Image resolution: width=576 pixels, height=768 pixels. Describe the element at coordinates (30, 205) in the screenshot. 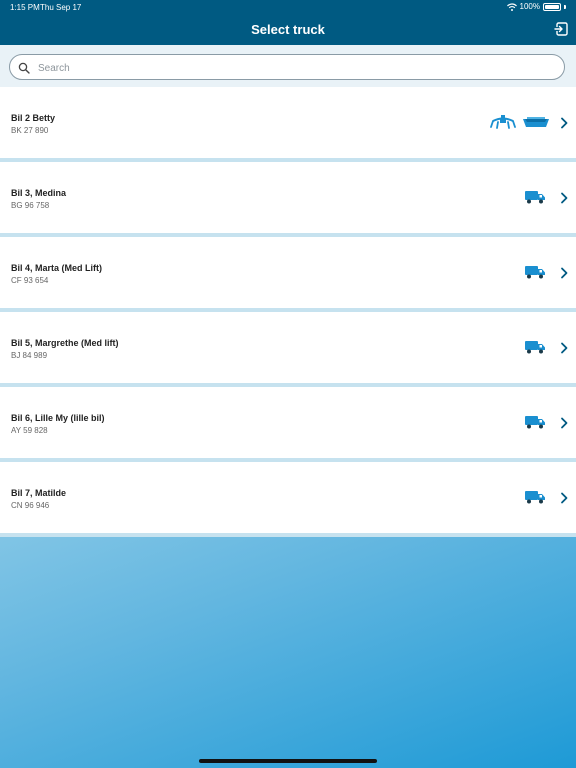

I see `truck-plate: BG 96 758` at that location.